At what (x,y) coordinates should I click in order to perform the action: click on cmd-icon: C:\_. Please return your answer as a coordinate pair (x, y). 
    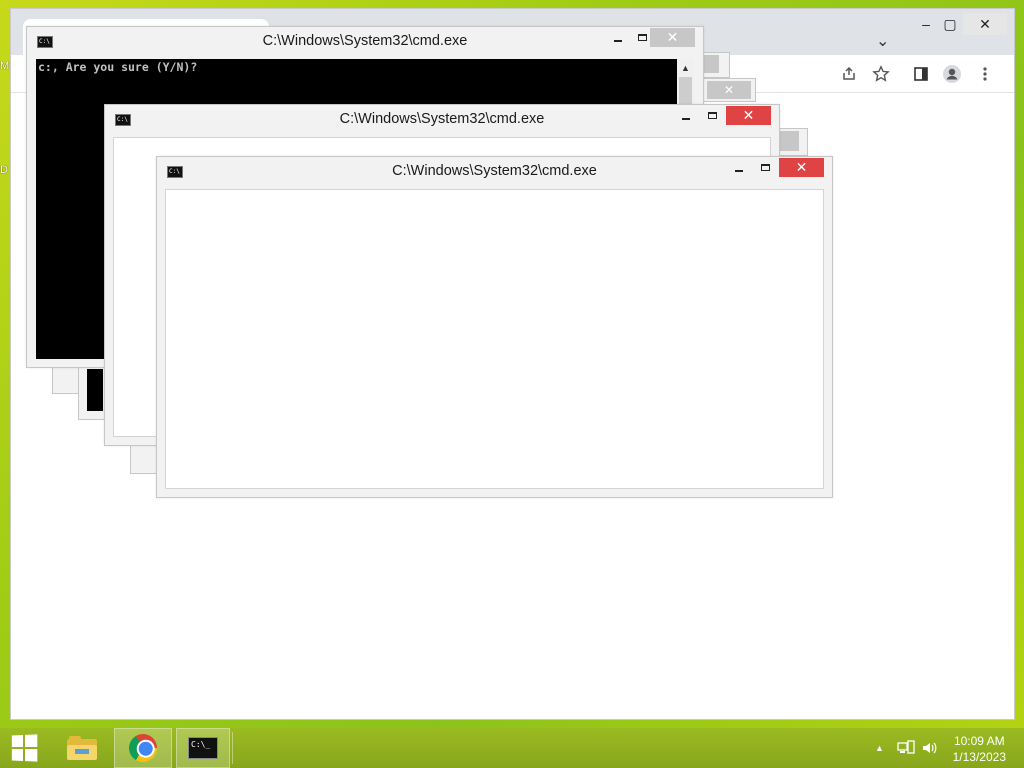
    Looking at the image, I should click on (203, 748).